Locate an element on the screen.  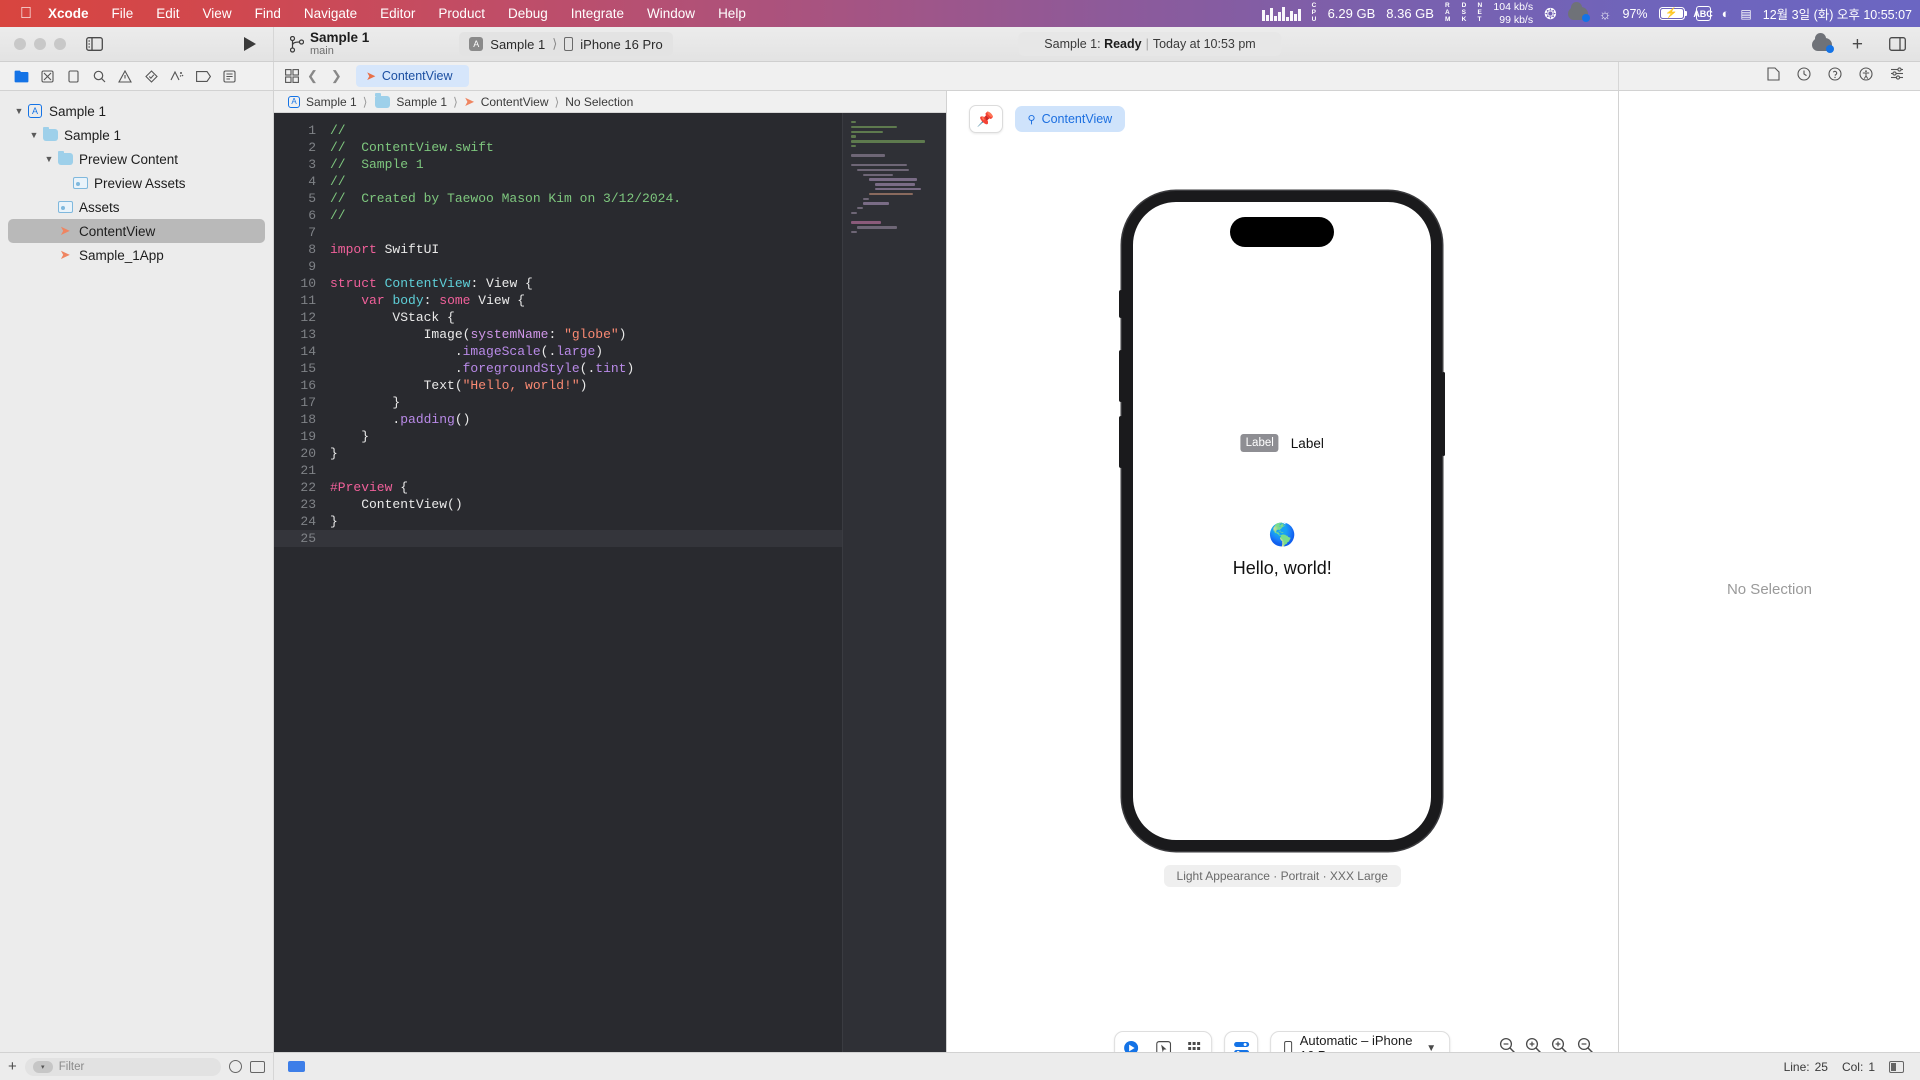
add-file-button: + is located at coordinates (12, 1066).